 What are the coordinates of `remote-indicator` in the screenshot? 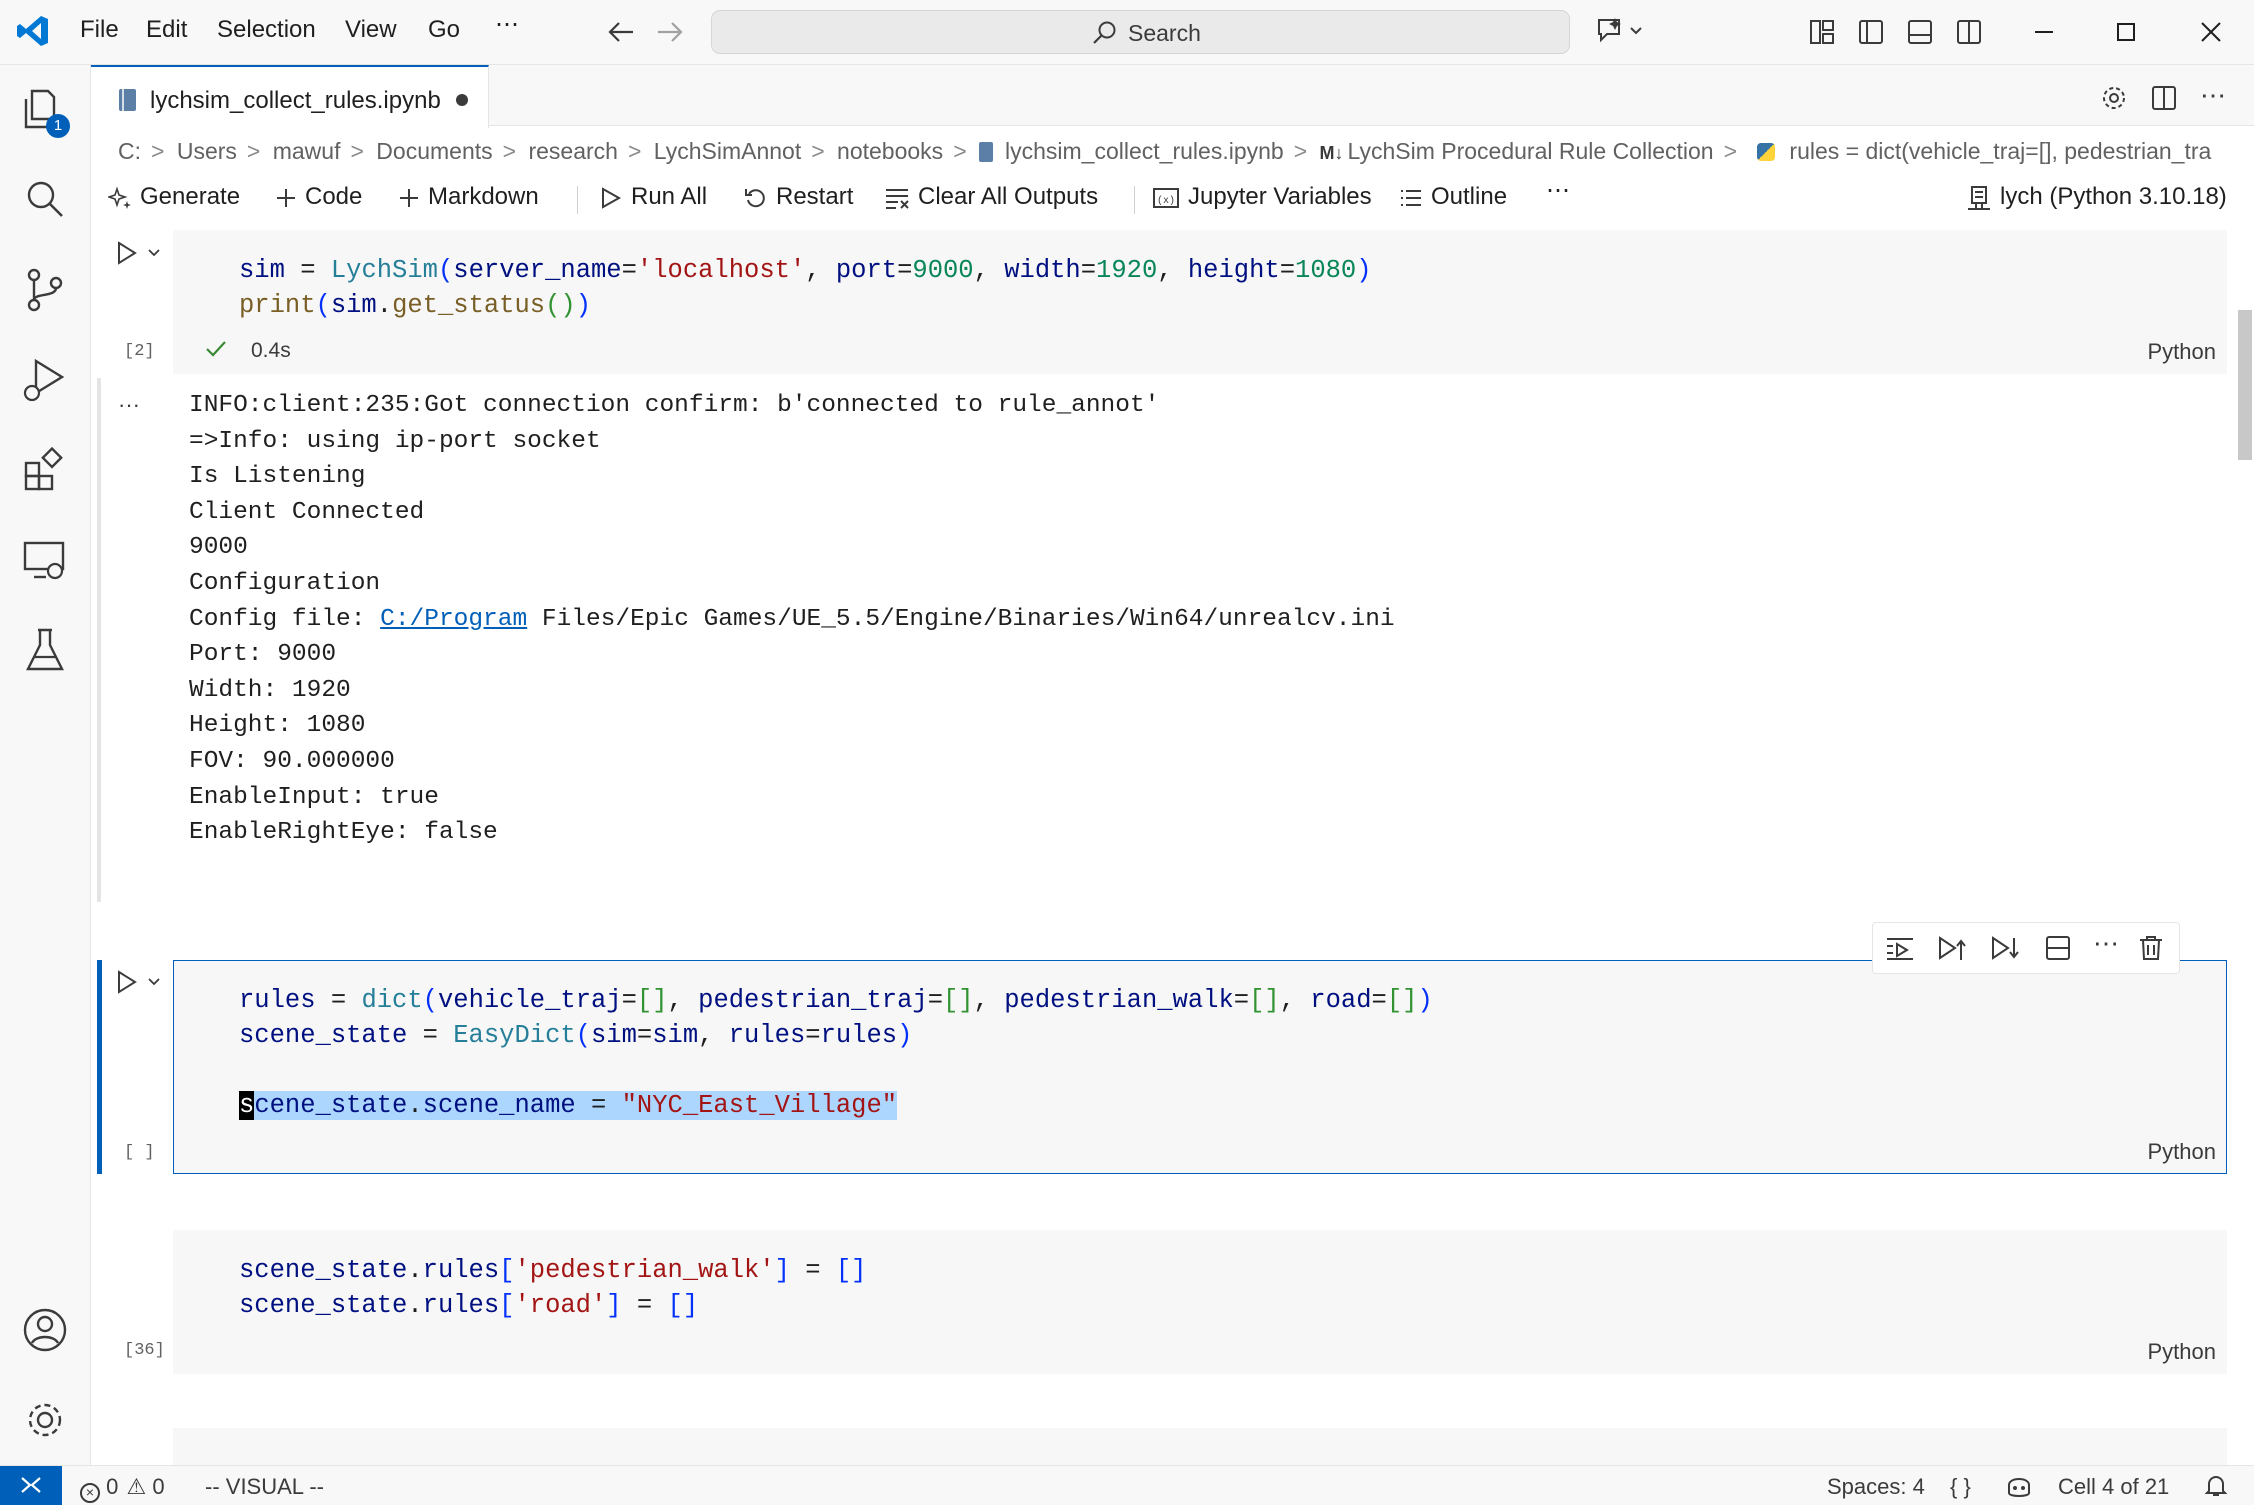 It's located at (31, 1485).